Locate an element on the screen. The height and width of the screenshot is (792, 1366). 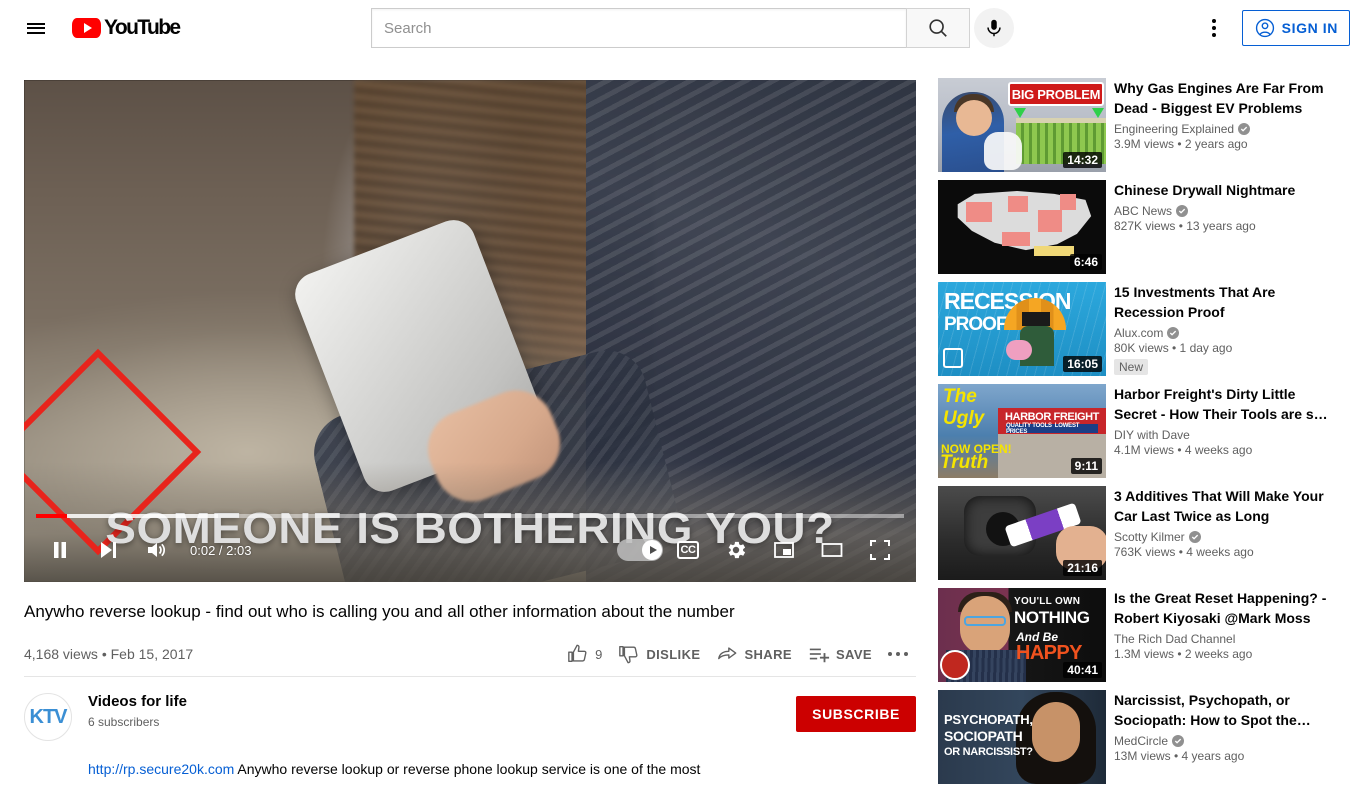
video-stats: 763K views • 4 weeks ago is located at coordinates (1184, 552).